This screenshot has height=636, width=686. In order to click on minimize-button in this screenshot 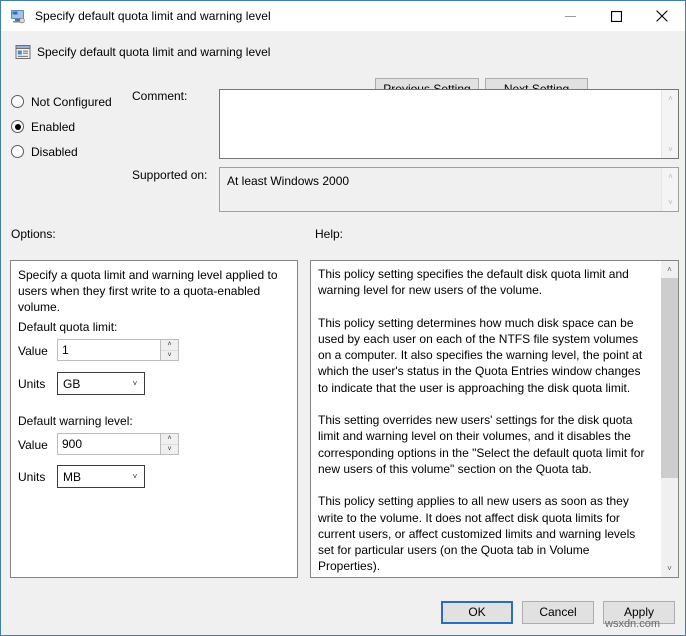, I will do `click(570, 16)`.